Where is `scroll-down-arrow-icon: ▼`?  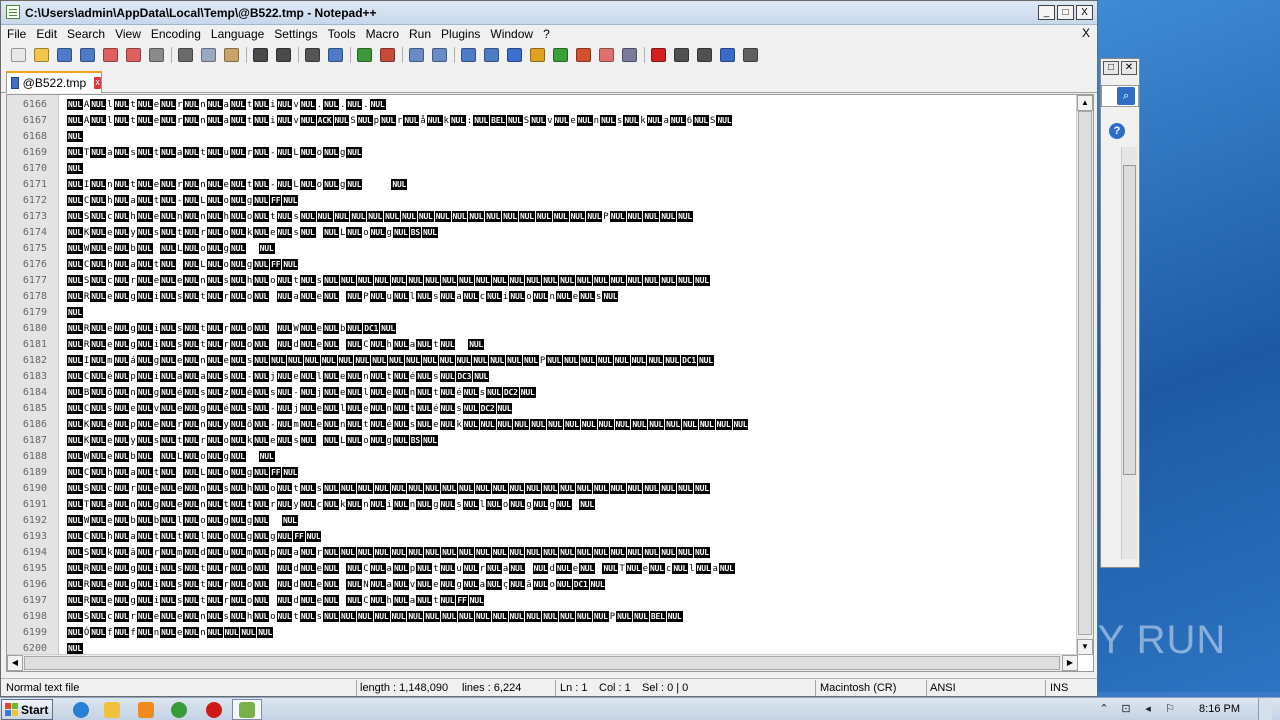
scroll-down-arrow-icon: ▼ is located at coordinates (1085, 647).